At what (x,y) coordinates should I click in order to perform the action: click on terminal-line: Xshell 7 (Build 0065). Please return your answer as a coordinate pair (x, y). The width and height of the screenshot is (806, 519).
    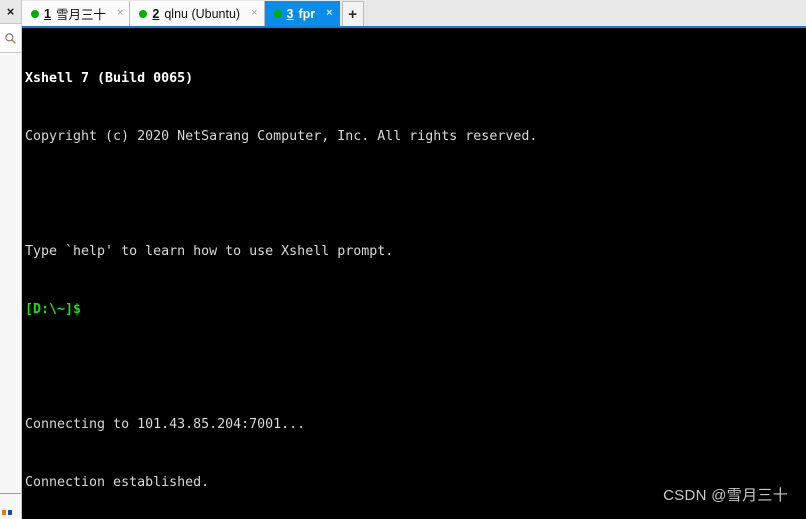
    Looking at the image, I should click on (109, 79).